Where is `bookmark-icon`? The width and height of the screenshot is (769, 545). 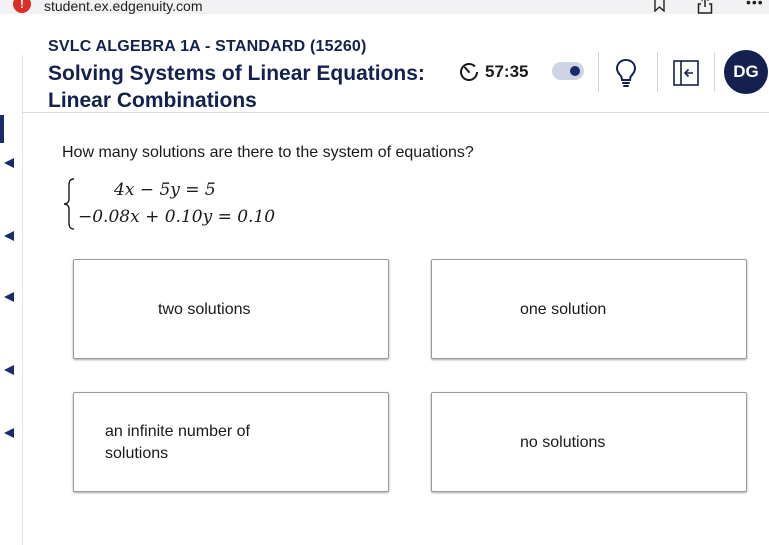 bookmark-icon is located at coordinates (659, 6).